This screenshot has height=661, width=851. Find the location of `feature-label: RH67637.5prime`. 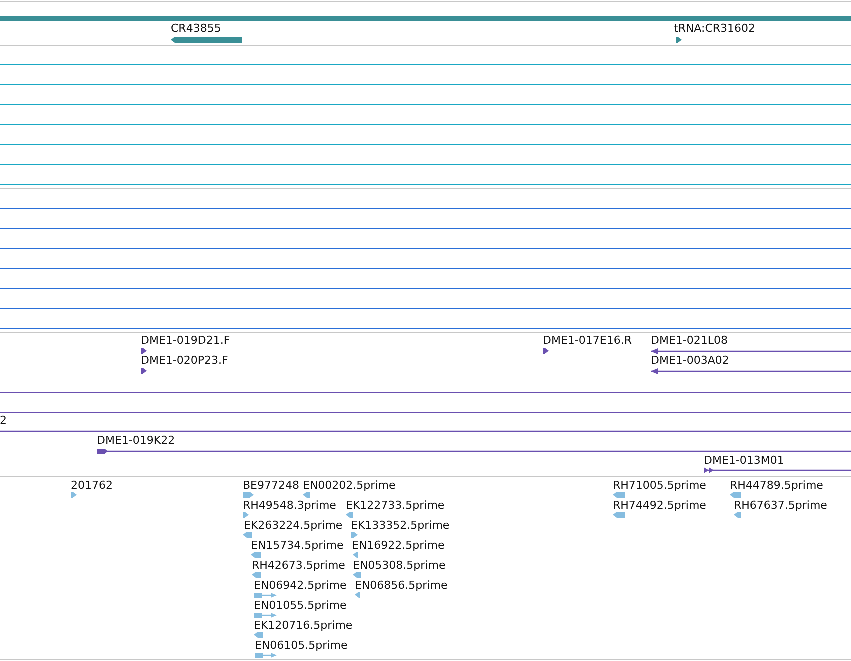

feature-label: RH67637.5prime is located at coordinates (781, 506).